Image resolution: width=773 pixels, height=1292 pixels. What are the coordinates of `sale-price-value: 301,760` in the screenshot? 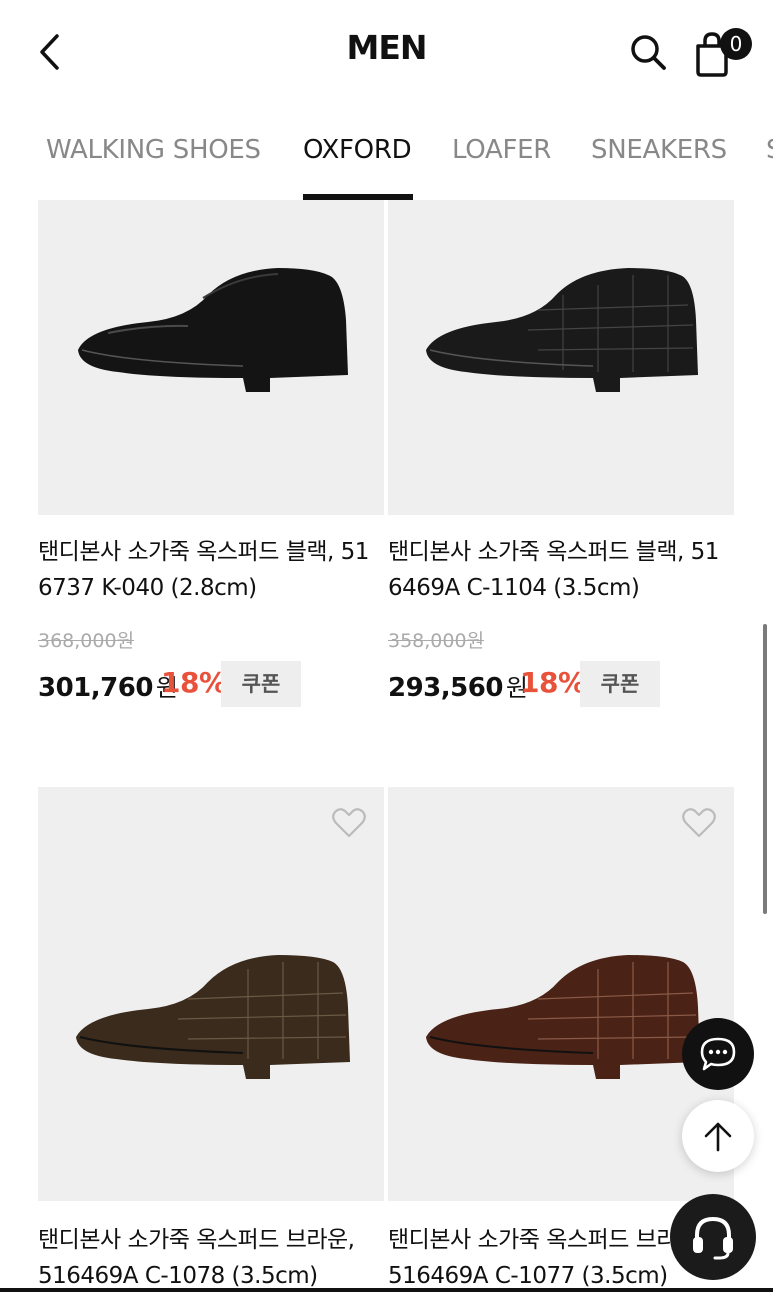 It's located at (95, 688).